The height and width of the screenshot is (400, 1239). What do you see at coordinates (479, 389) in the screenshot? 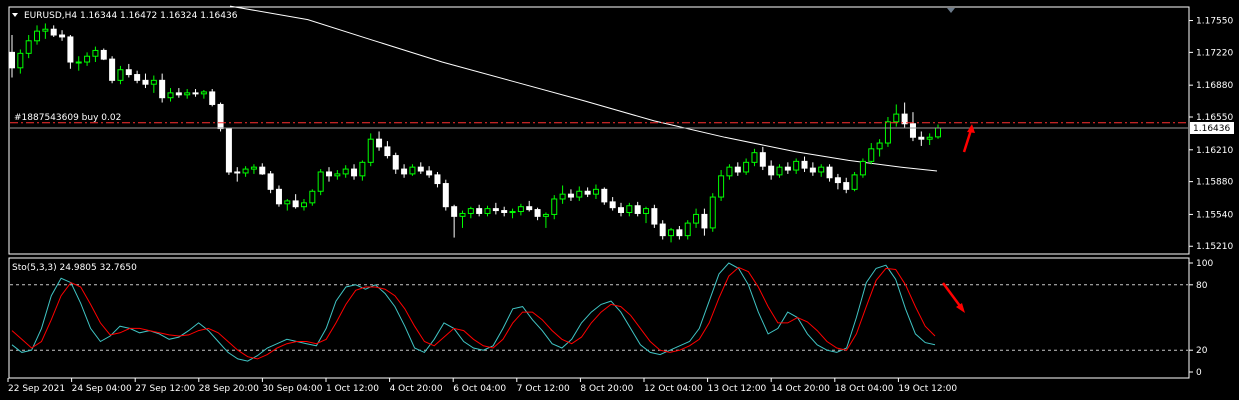
I see `time-tick-label: 6 Oct 04:00` at bounding box center [479, 389].